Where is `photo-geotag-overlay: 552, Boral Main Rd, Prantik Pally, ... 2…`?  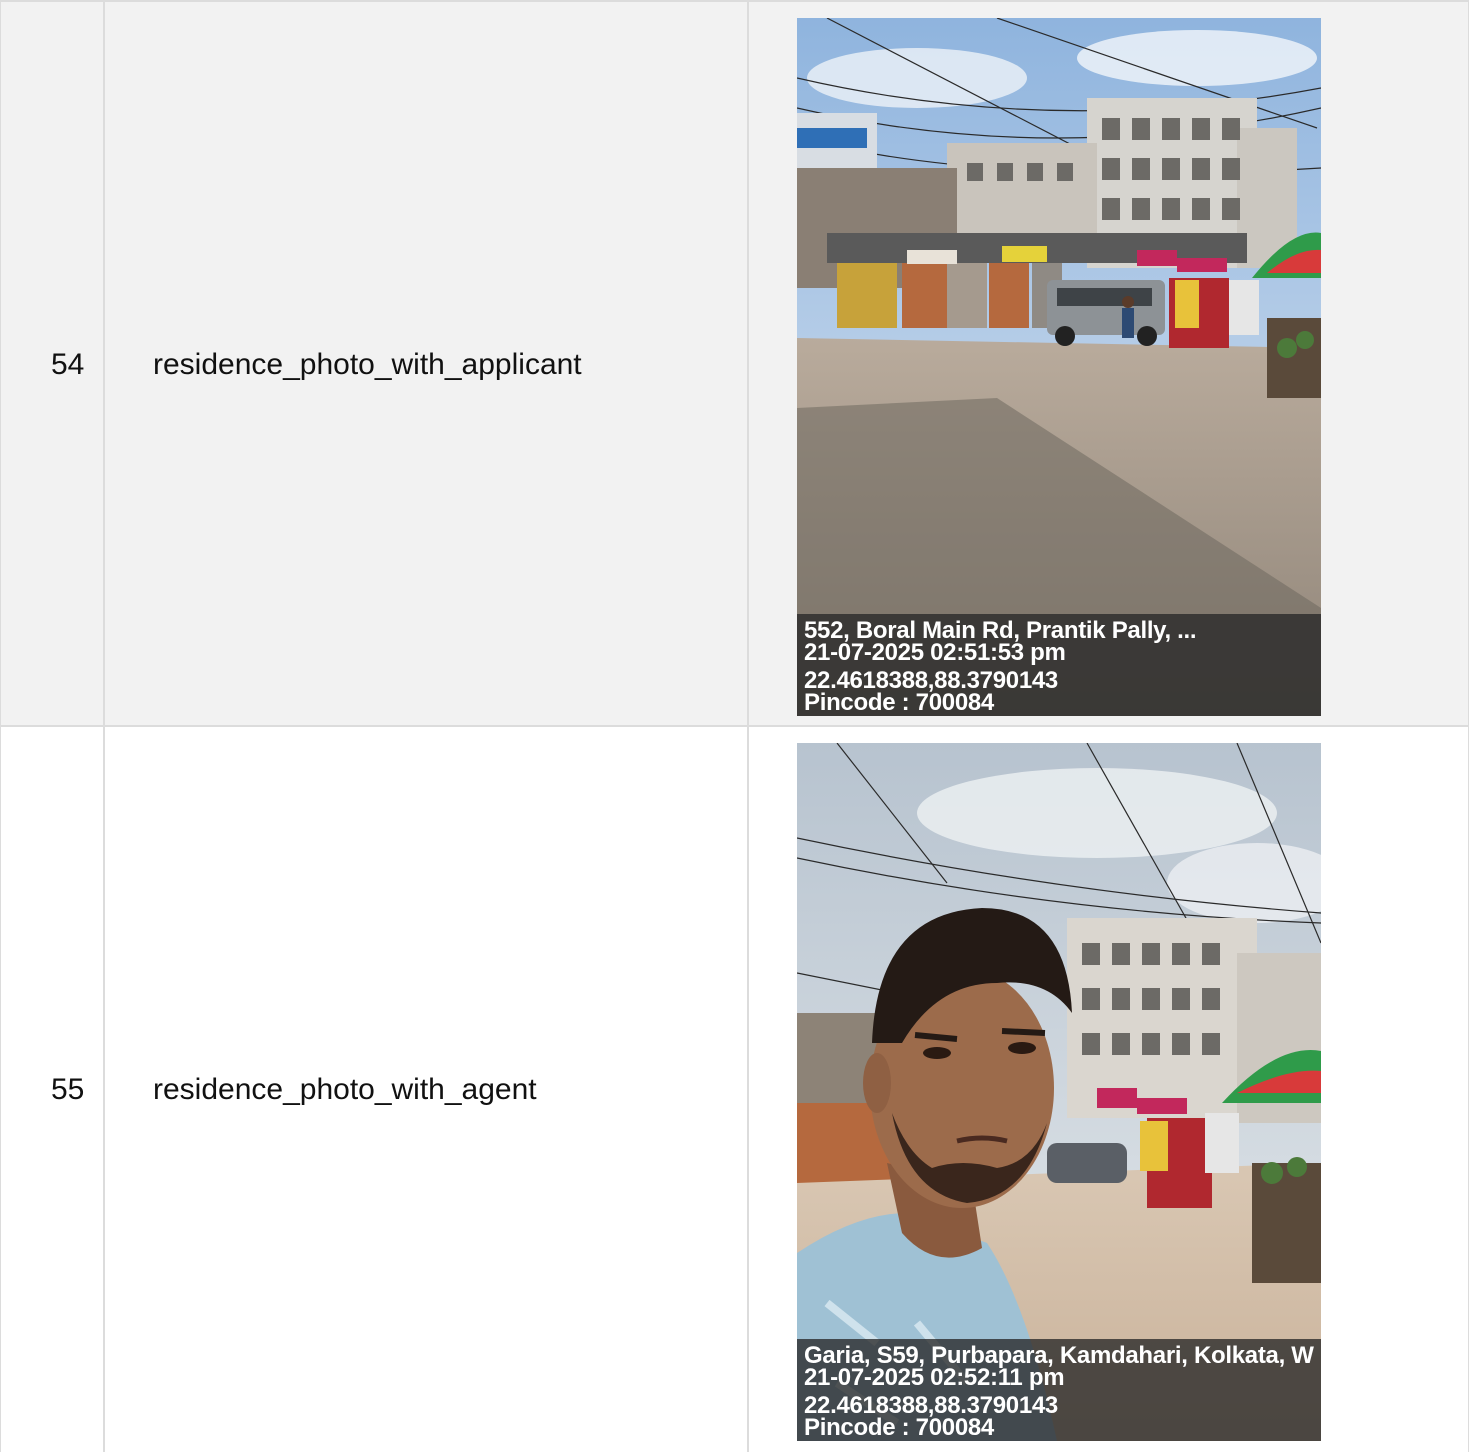 photo-geotag-overlay: 552, Boral Main Rd, Prantik Pally, ... 2… is located at coordinates (1059, 665).